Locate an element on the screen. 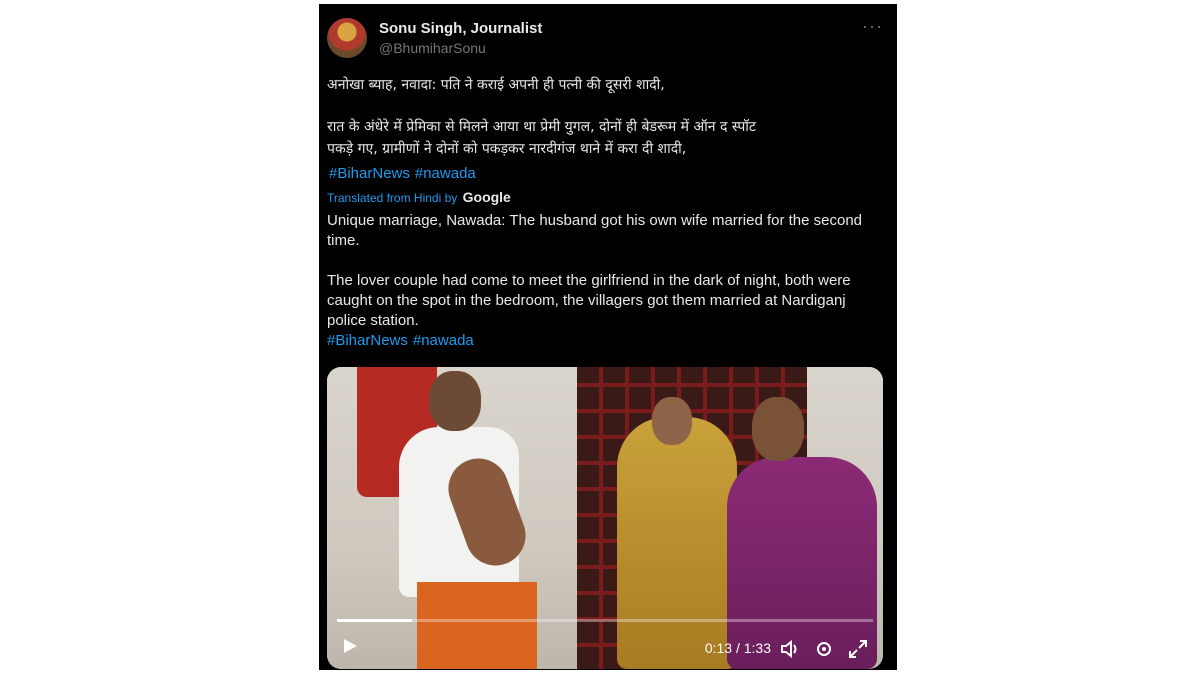 This screenshot has width=1200, height=675. hindi-hashtags: #BiharNews #nawada is located at coordinates (606, 174).